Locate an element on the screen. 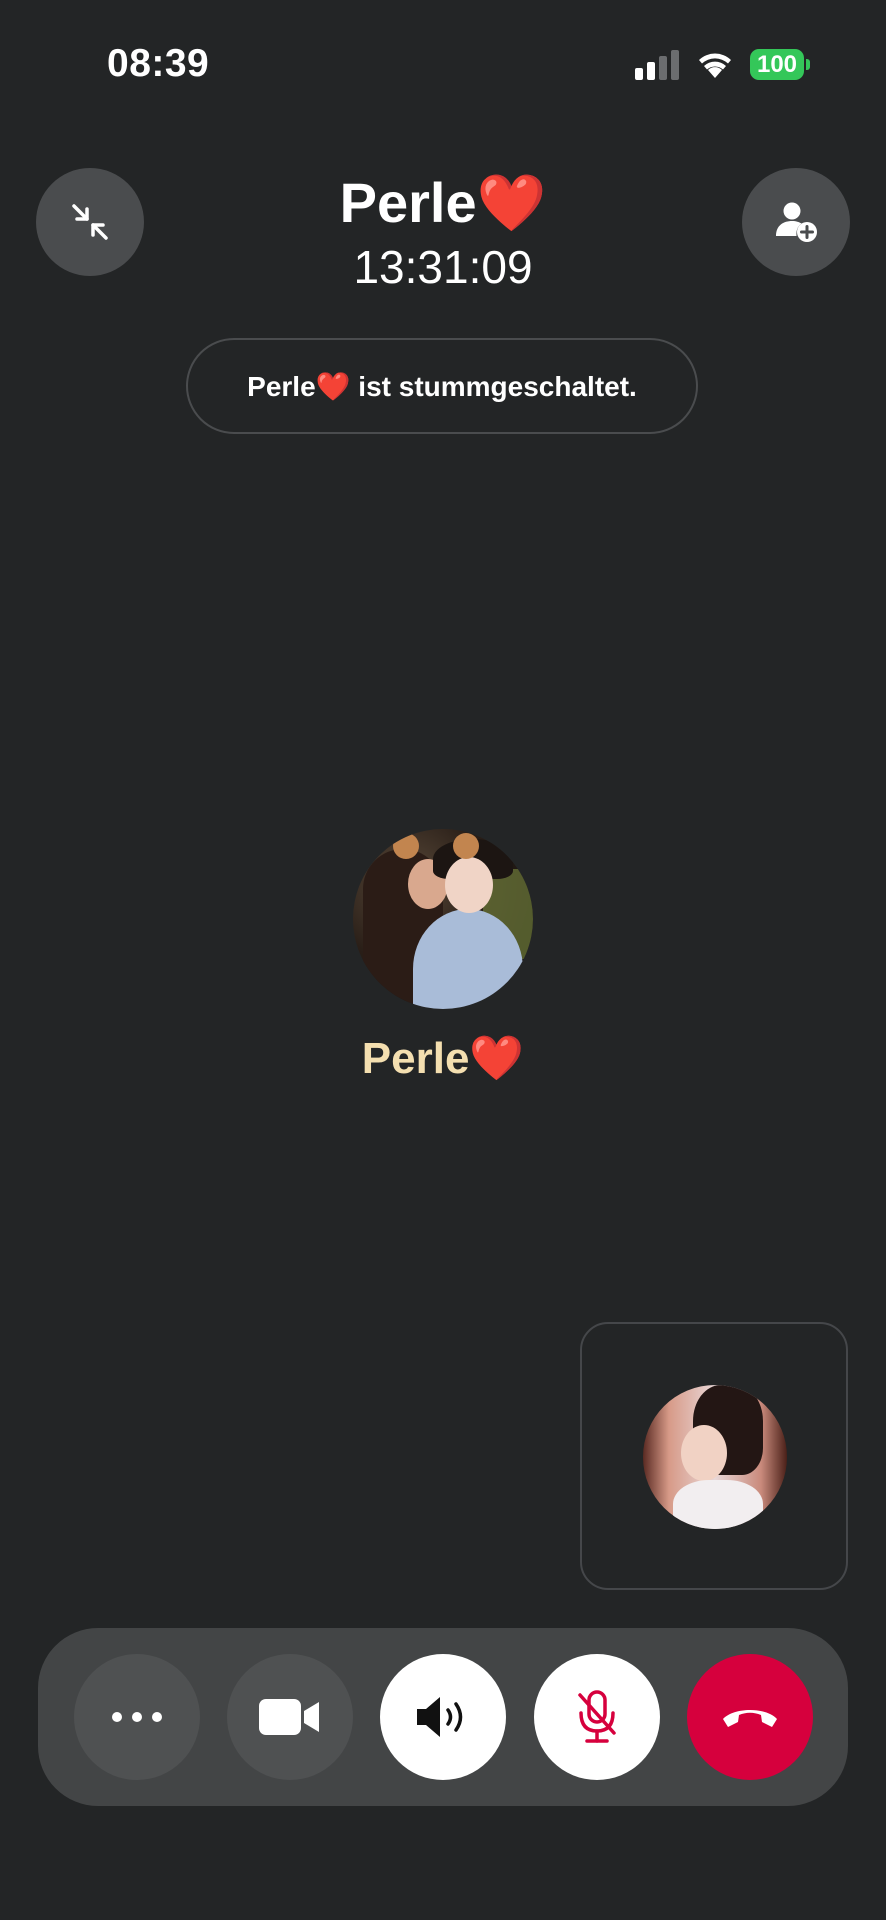  wifi-icon is located at coordinates (715, 64).